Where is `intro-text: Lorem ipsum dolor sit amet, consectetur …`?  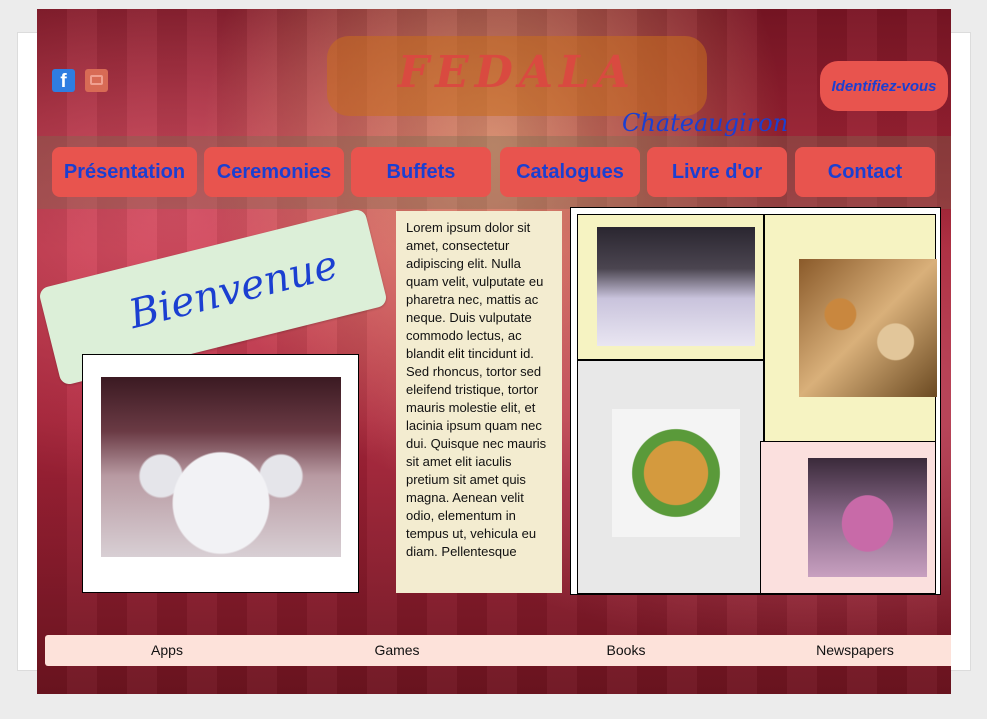 intro-text: Lorem ipsum dolor sit amet, consectetur … is located at coordinates (479, 402).